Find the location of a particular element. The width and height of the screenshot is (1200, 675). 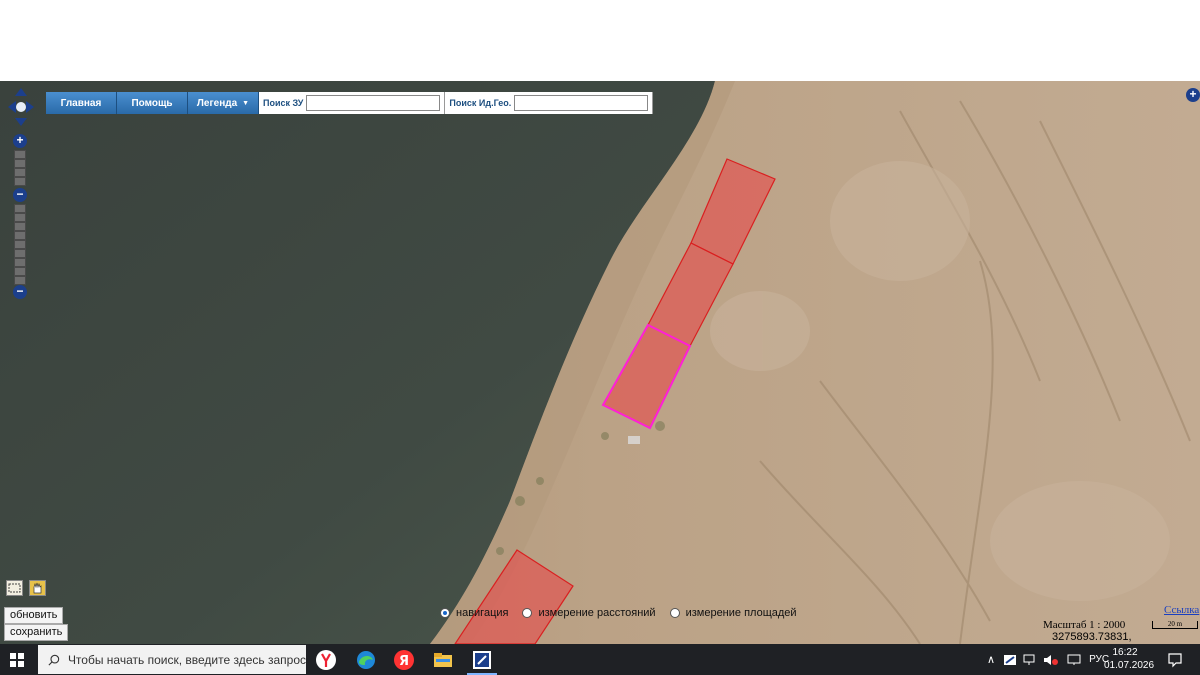

windows-start-icon is located at coordinates (17, 660).